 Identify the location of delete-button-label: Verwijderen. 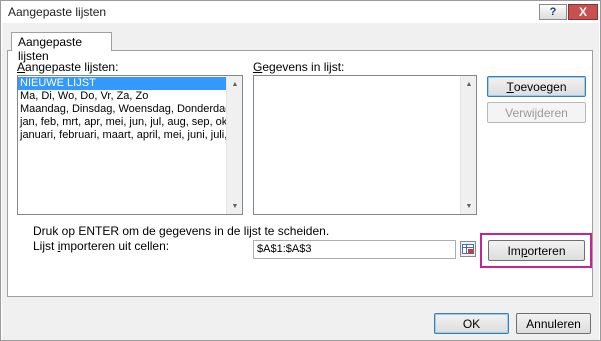
(536, 112).